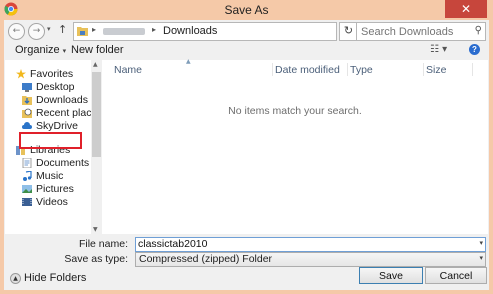 Image resolution: width=493 pixels, height=294 pixels. What do you see at coordinates (307, 70) in the screenshot?
I see `column-header-date-modified: Date modified` at bounding box center [307, 70].